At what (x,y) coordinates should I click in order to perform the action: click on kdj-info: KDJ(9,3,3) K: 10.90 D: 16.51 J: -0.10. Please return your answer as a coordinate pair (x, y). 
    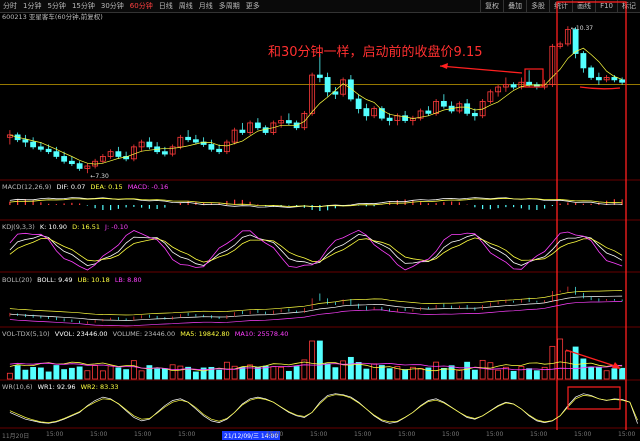
    Looking at the image, I should click on (66, 227).